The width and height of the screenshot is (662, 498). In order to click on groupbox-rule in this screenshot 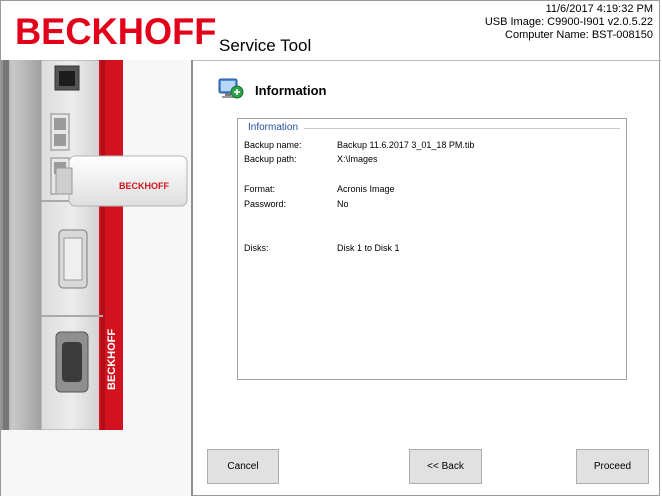, I will do `click(462, 128)`.